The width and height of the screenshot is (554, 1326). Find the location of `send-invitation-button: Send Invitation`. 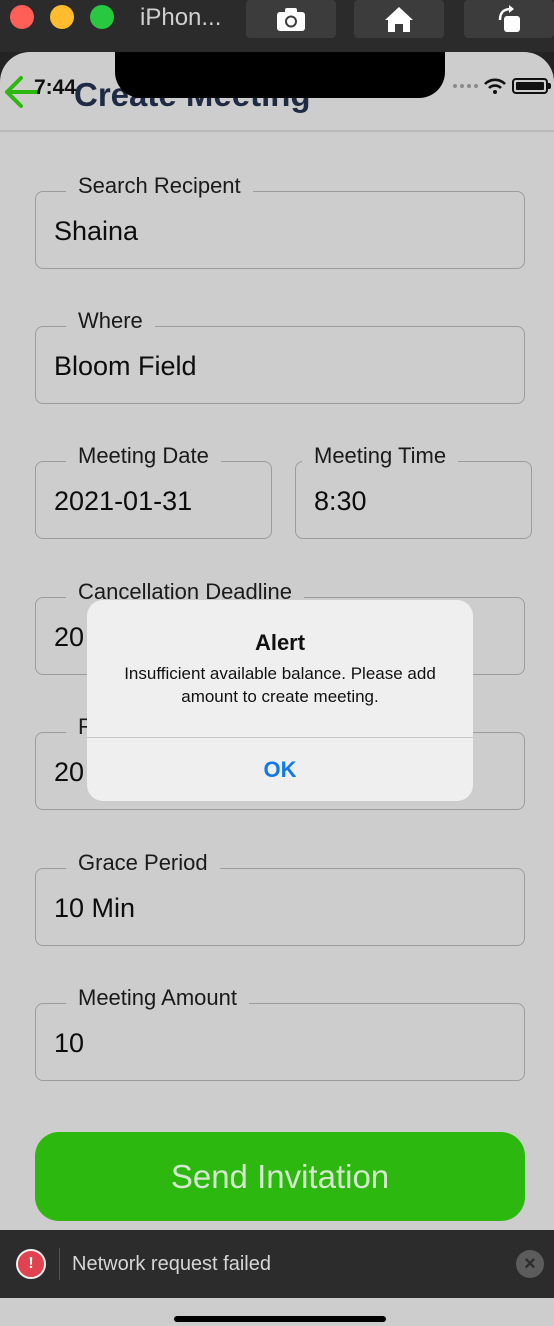

send-invitation-button: Send Invitation is located at coordinates (280, 1176).